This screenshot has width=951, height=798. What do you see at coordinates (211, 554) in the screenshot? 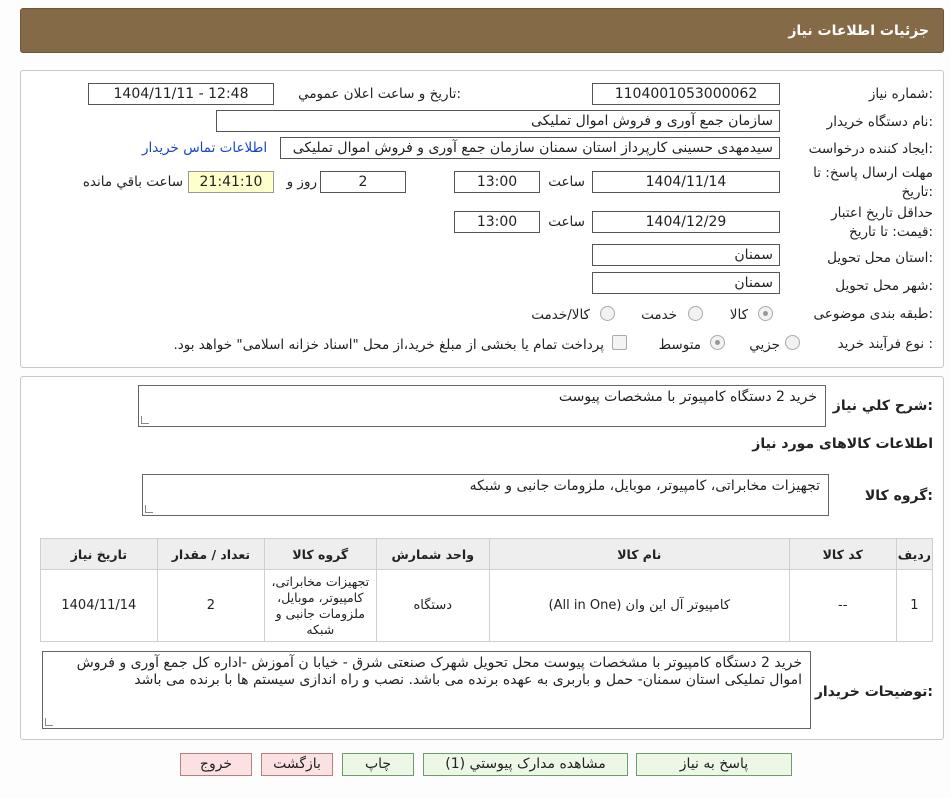
I see `col-qty: تعداد / مقدار` at bounding box center [211, 554].